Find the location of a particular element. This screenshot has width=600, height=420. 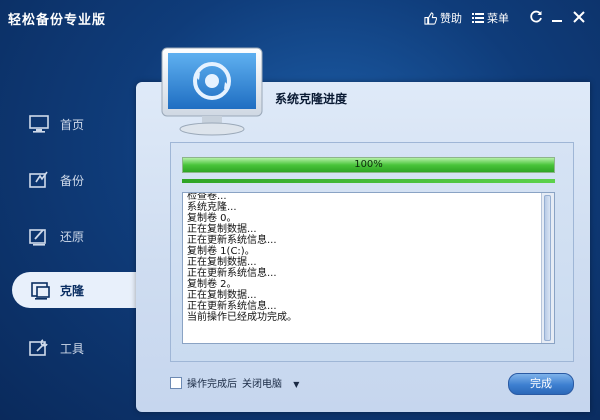

sidebar-item-clone: 克隆 is located at coordinates (76, 290).